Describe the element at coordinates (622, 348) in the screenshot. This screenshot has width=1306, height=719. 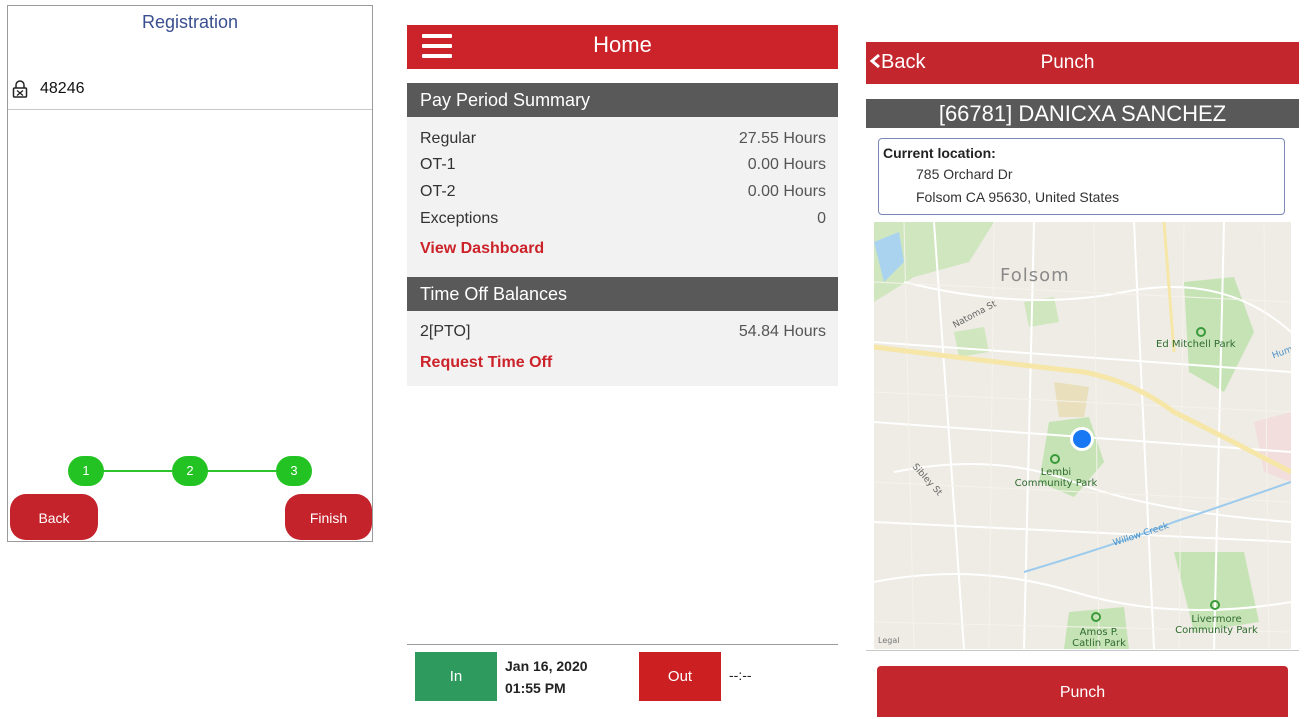
I see `time-off-balances-box: 2[PTO] 54.84 Hours Request Time Off` at that location.